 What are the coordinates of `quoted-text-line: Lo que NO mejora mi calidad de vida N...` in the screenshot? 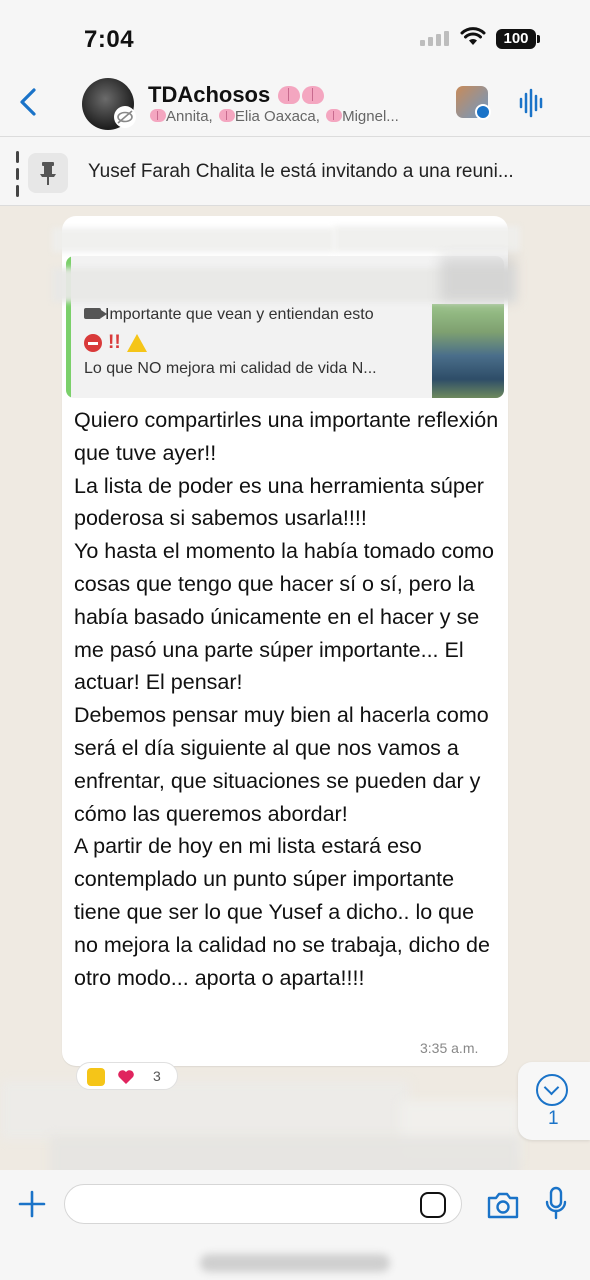 It's located at (230, 368).